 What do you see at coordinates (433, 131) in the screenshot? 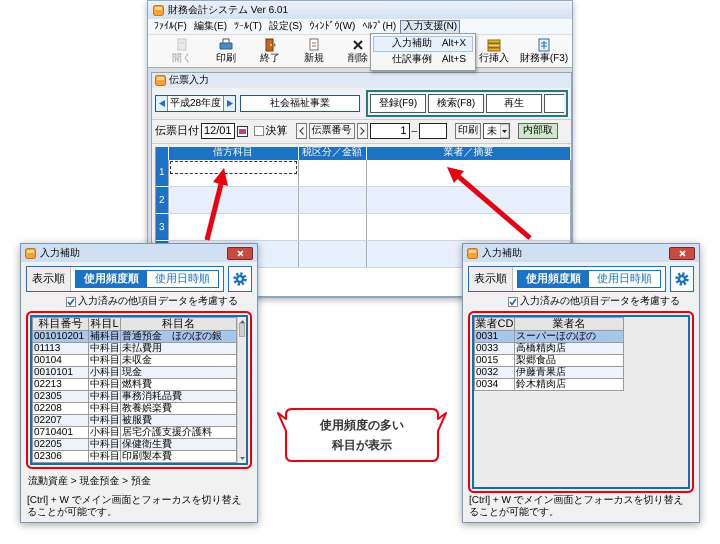
I see `voucher-to-field` at bounding box center [433, 131].